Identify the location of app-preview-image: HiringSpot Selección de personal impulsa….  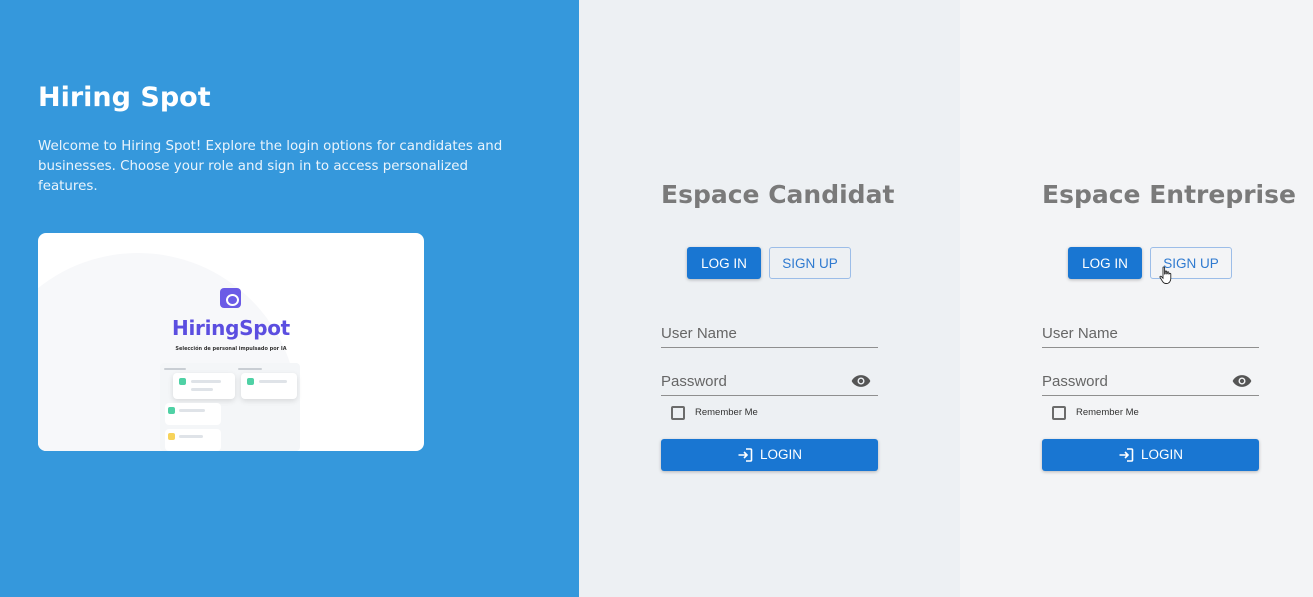
(231, 342).